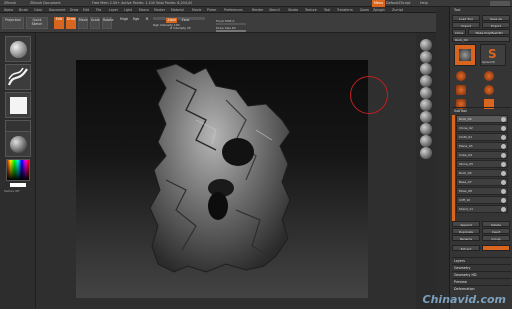 This screenshot has height=309, width=512. Describe the element at coordinates (481, 274) in the screenshot. I see `geometry-hd-section-header: Geometry HD` at that location.